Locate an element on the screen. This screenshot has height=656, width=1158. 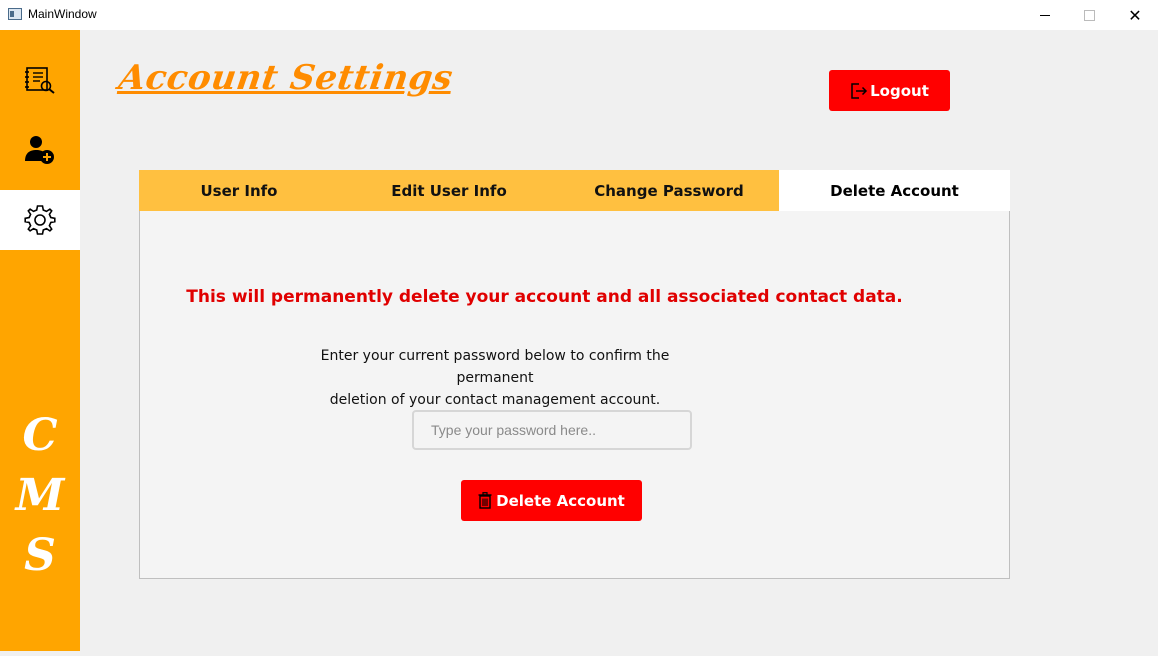
password-input is located at coordinates (552, 430).